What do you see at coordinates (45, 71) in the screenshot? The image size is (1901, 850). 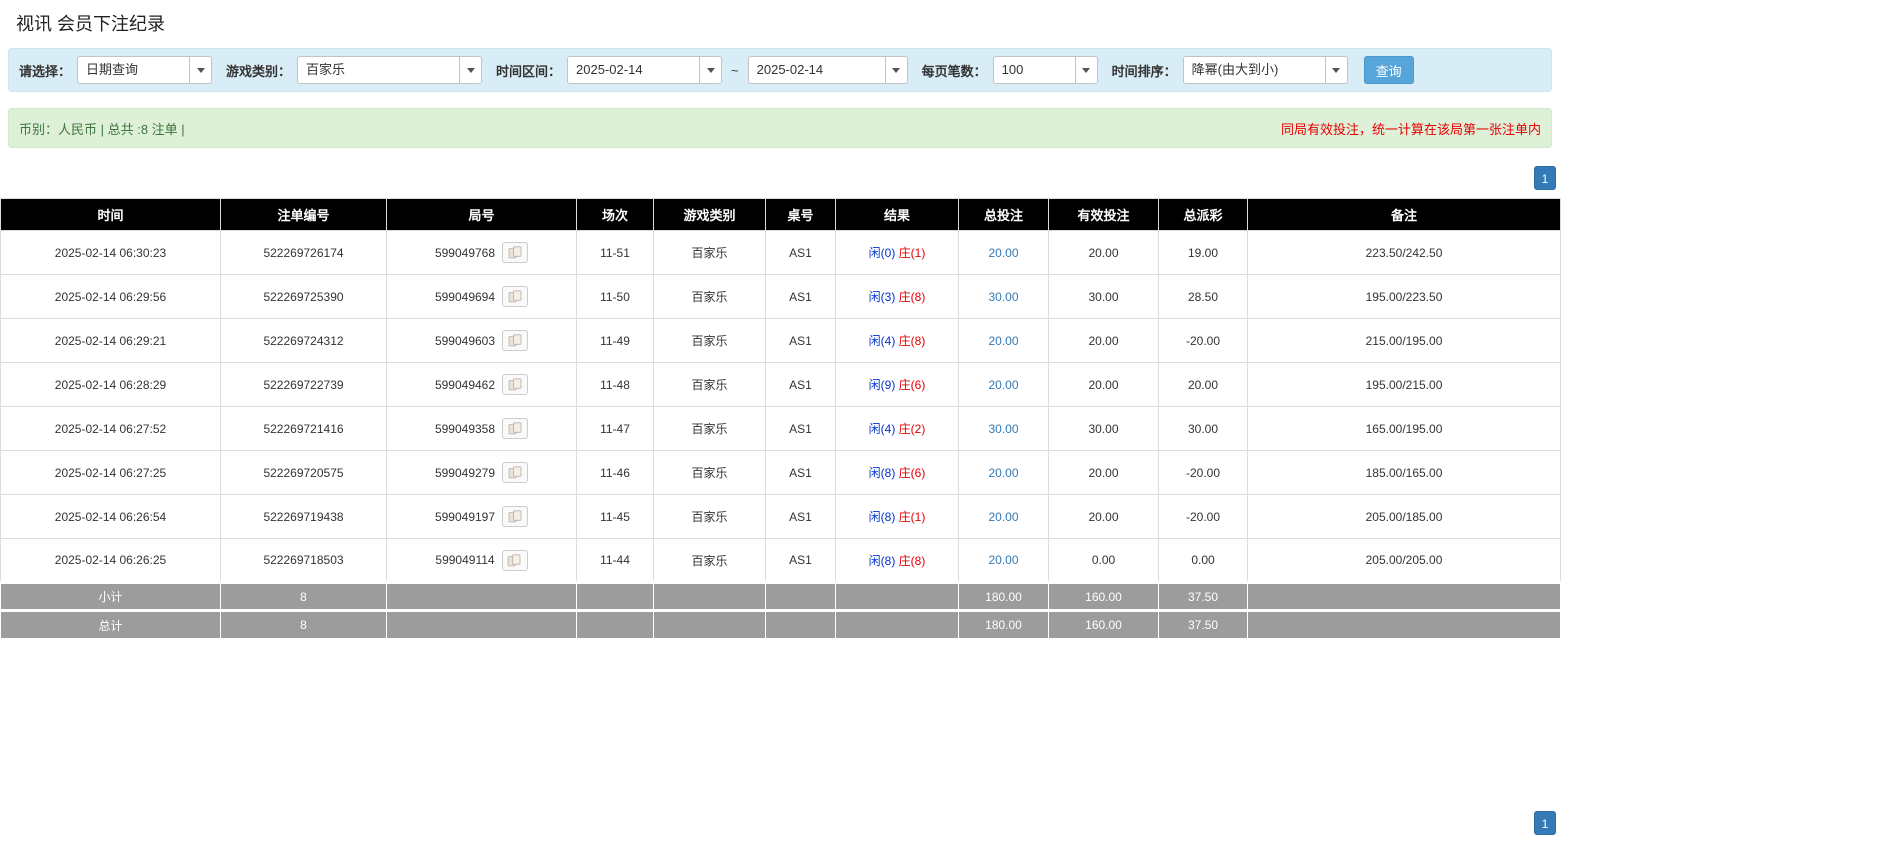 I see `query-type-label: 请选择：` at bounding box center [45, 71].